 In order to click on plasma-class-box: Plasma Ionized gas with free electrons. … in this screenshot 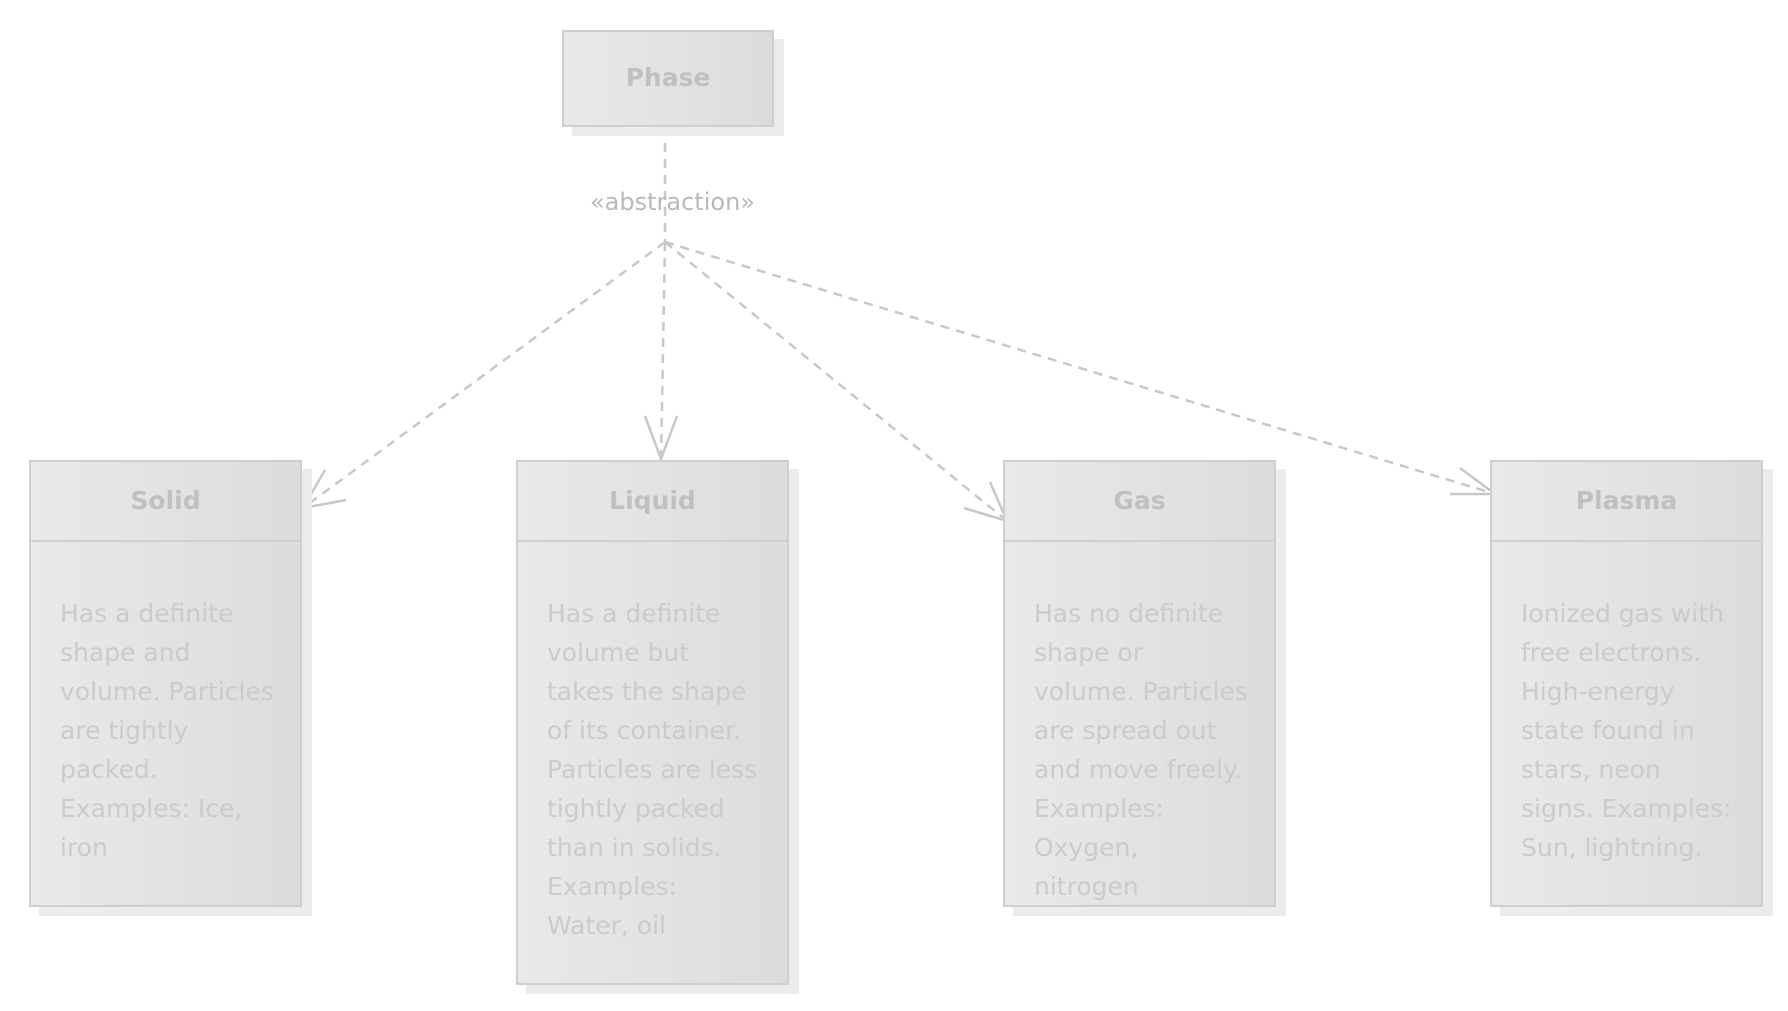, I will do `click(1626, 683)`.